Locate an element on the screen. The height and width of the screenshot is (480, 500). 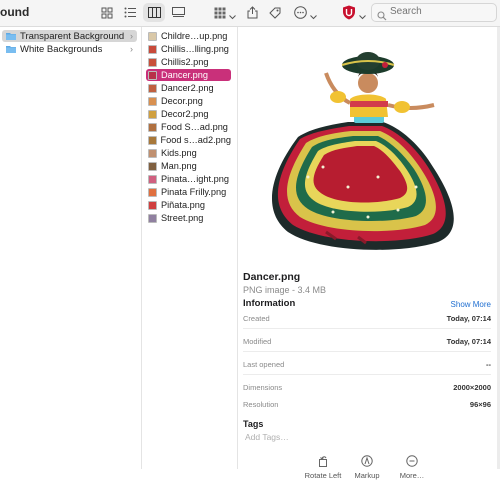
info-row-created: Created Today, 07:14 is located at coordinates (367, 320).